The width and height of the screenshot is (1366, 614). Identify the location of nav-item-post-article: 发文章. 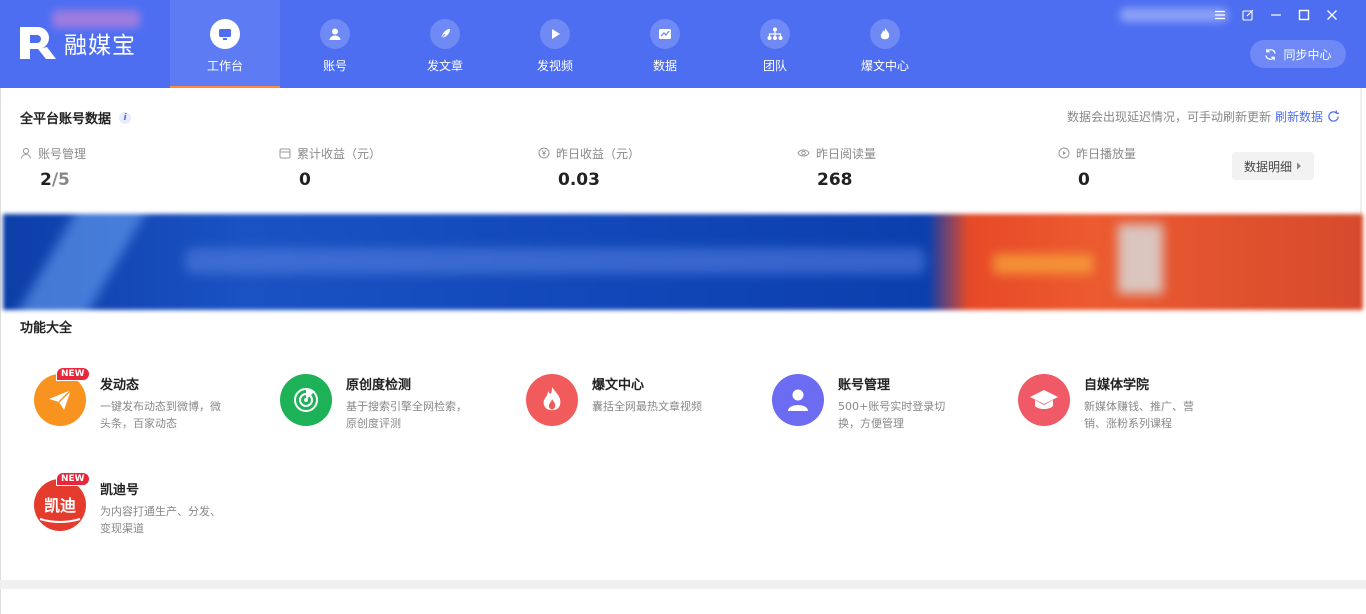
(445, 44).